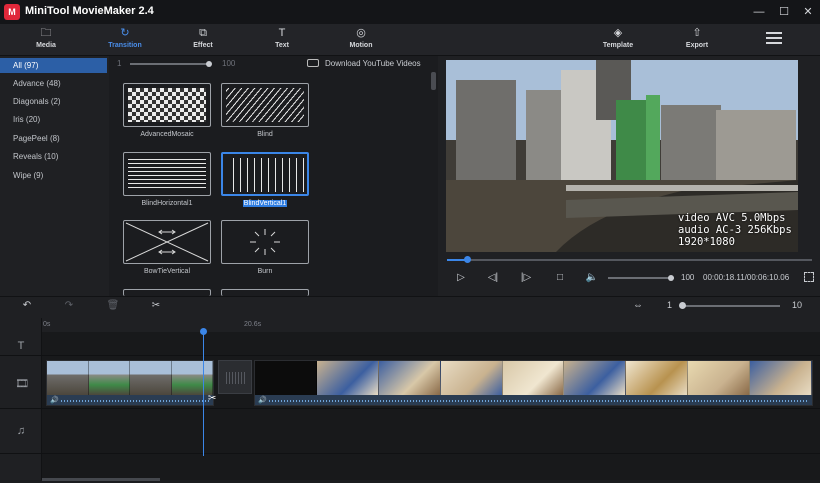  What do you see at coordinates (47, 324) in the screenshot?
I see `ruler-label: 0s` at bounding box center [47, 324].